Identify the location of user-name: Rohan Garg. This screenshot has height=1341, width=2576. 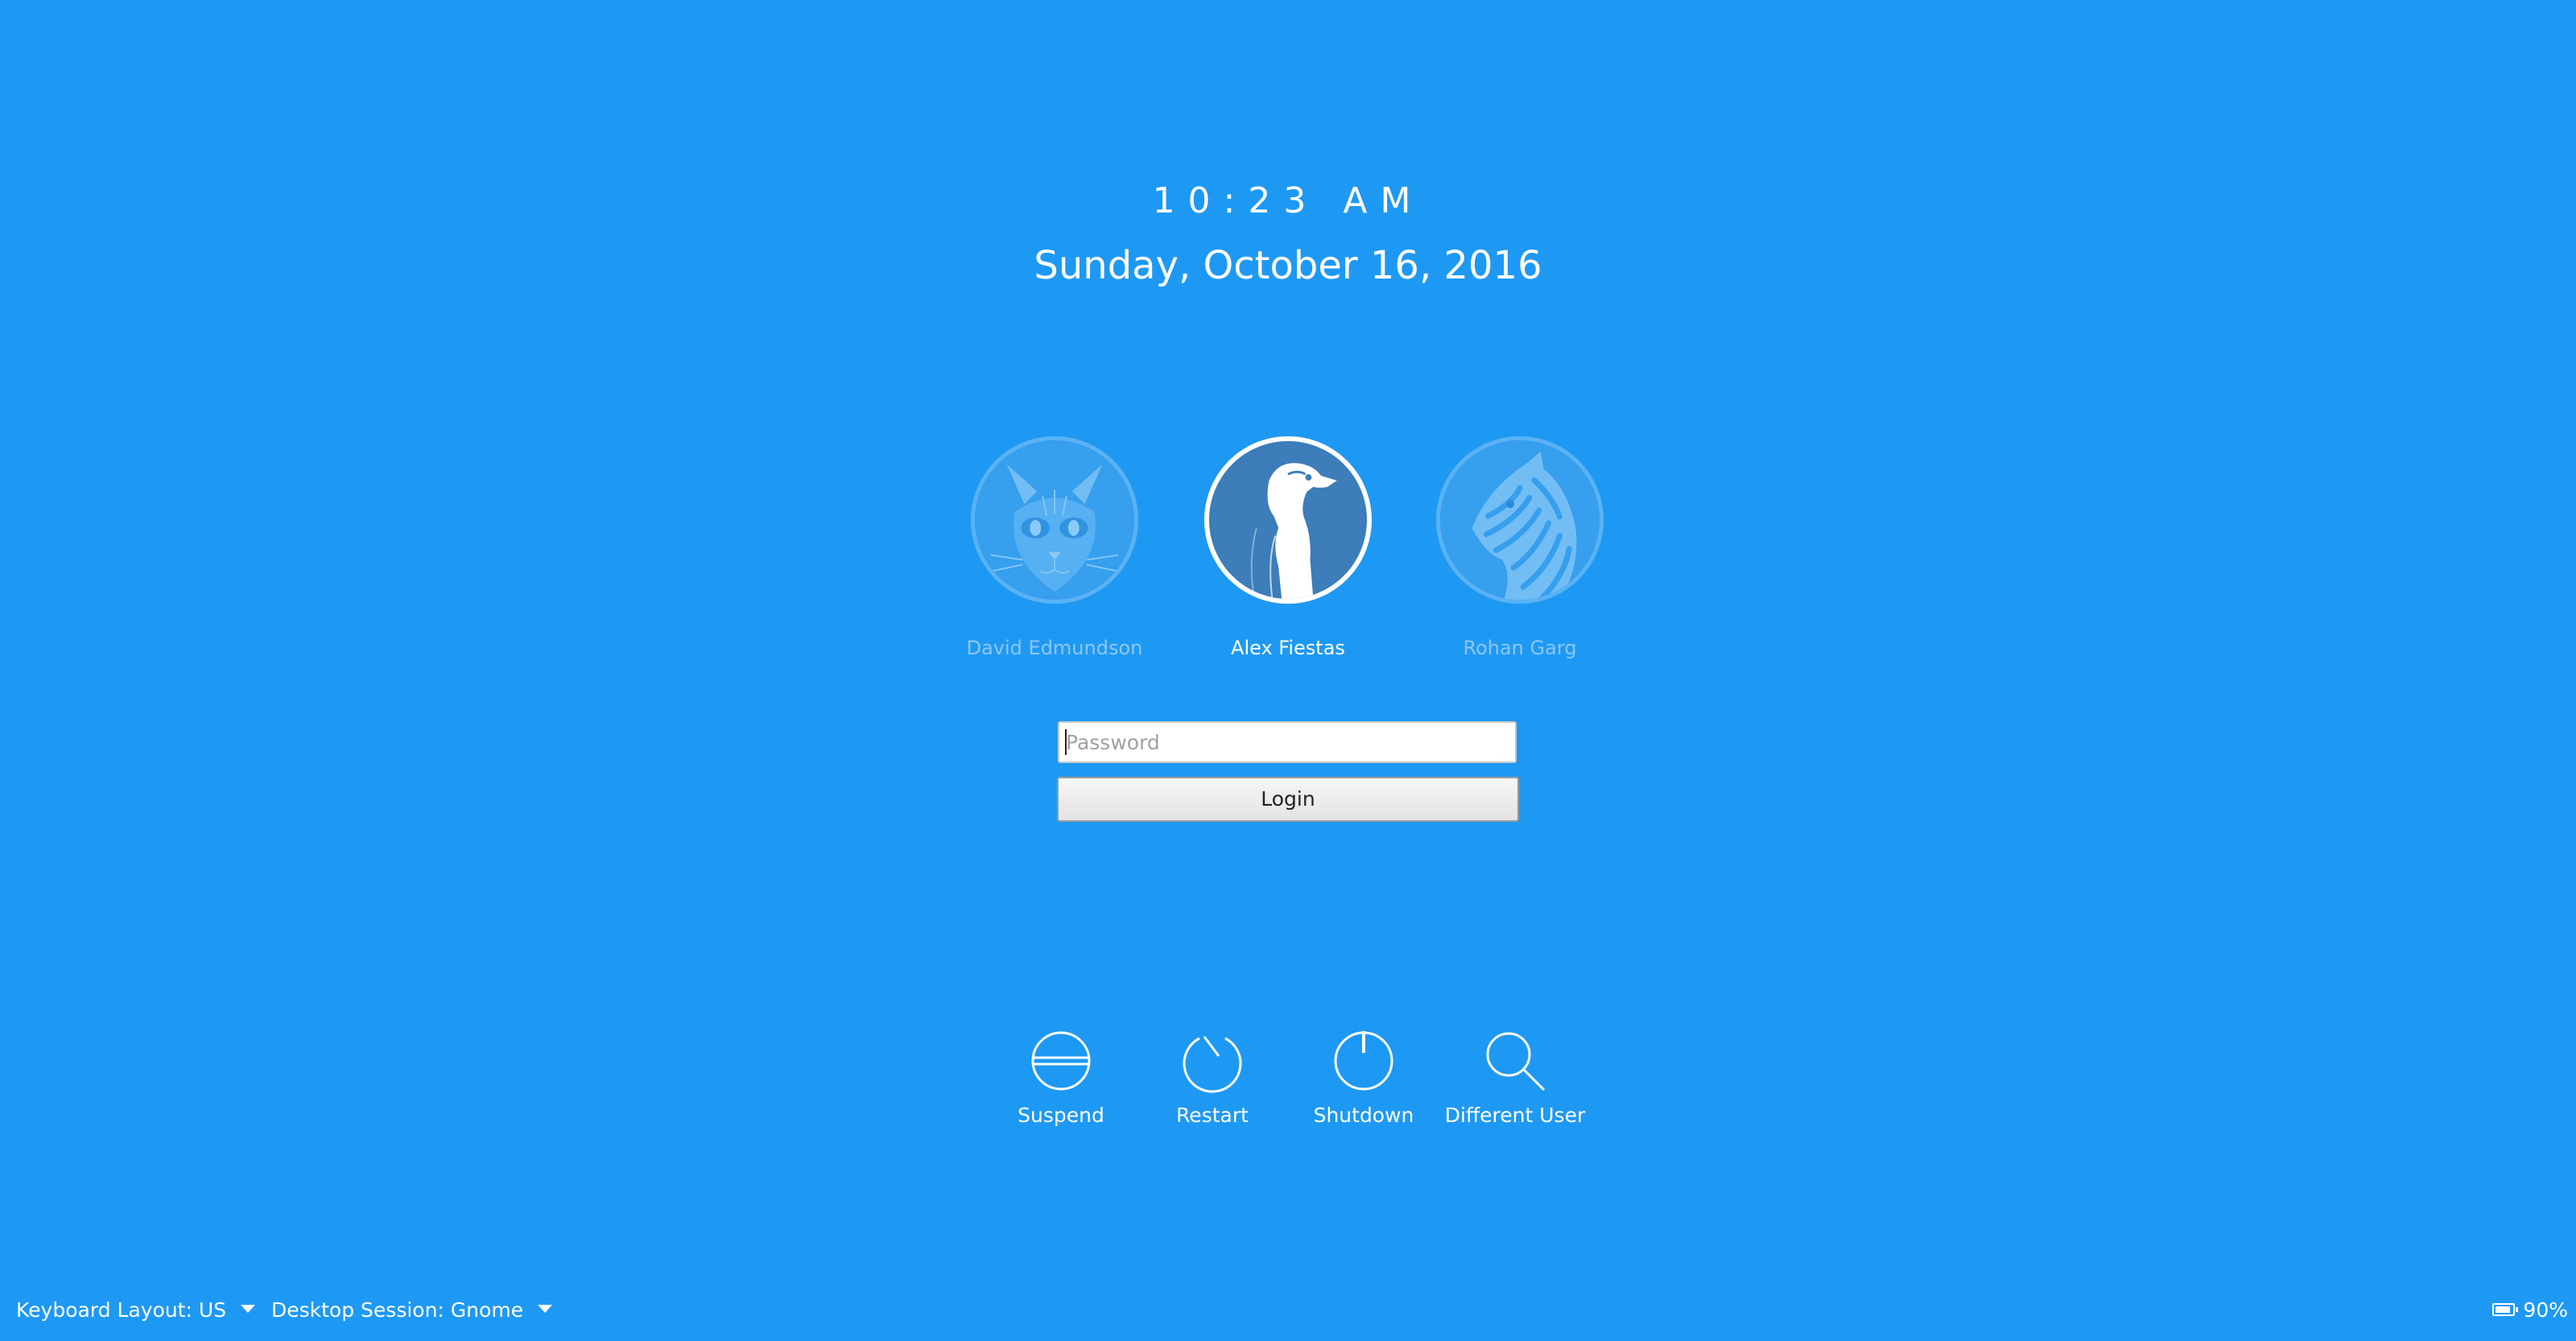
(1520, 648).